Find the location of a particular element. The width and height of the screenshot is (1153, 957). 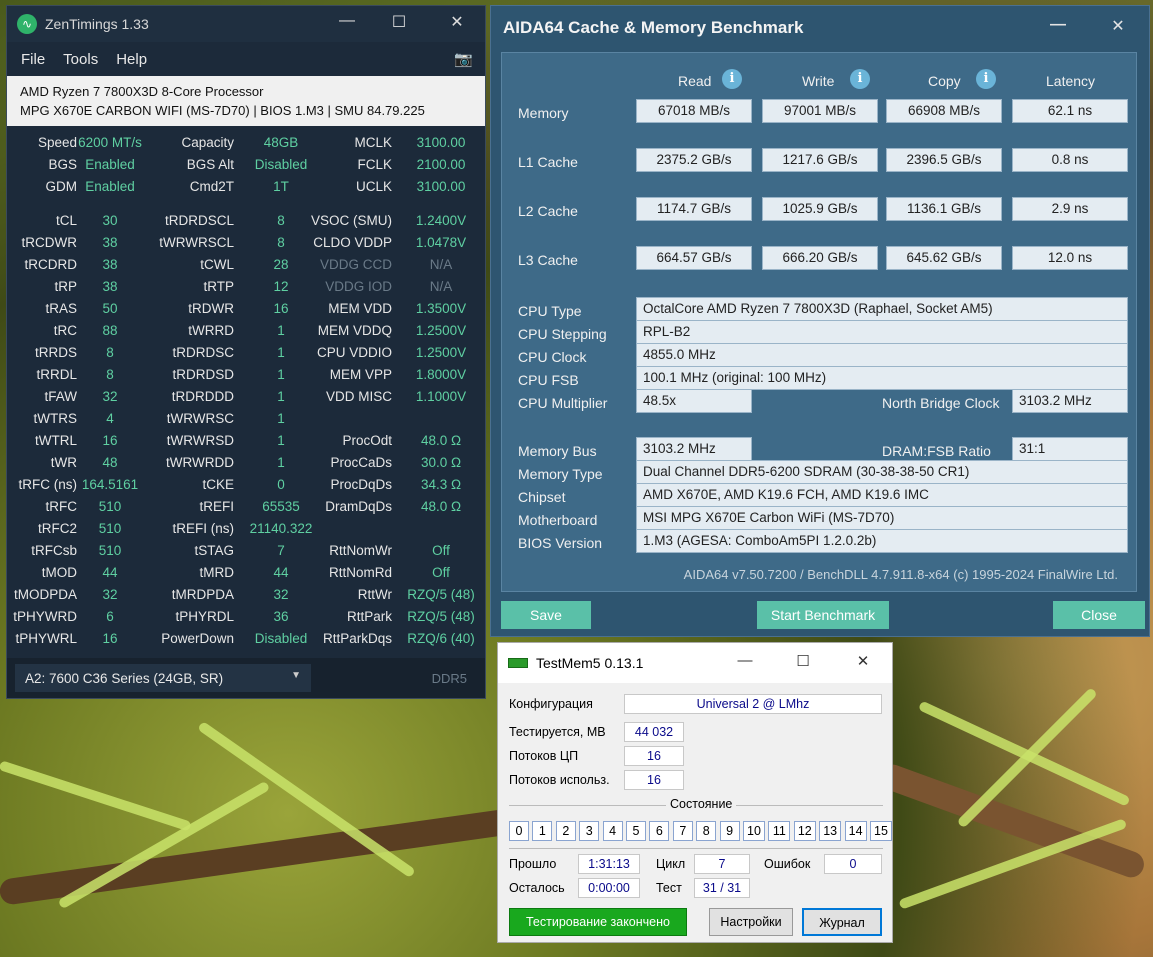

timing-value: 6200 MT/s is located at coordinates (110, 142).